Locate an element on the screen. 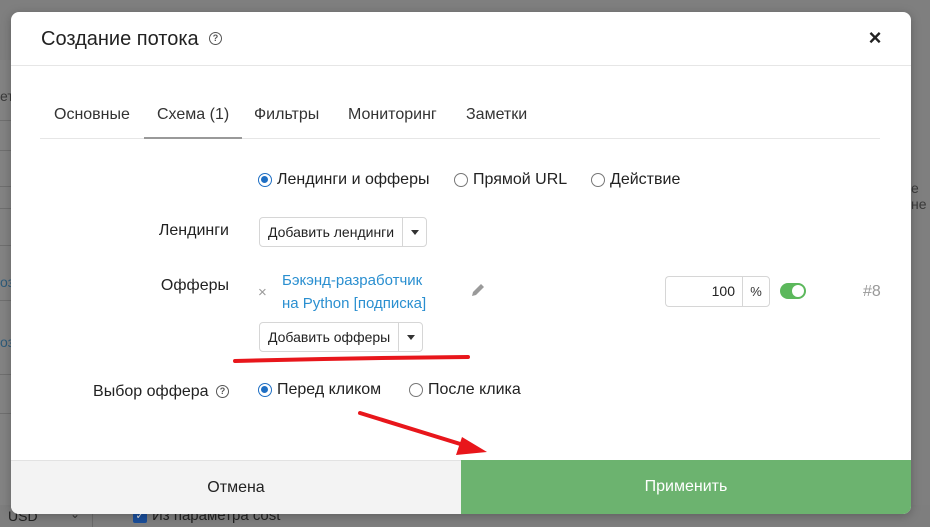  modal-title: Создание потока is located at coordinates (120, 39).